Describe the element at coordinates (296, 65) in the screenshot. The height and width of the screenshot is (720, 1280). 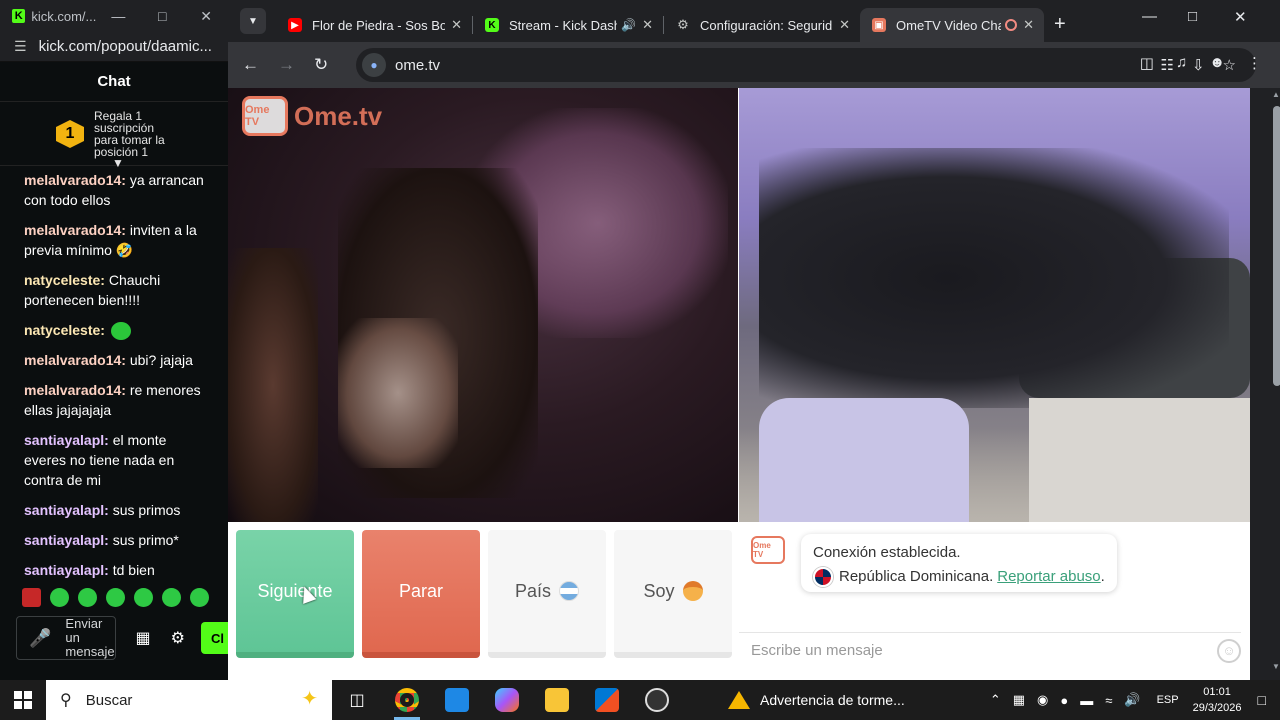
I see `forward-button: →` at that location.